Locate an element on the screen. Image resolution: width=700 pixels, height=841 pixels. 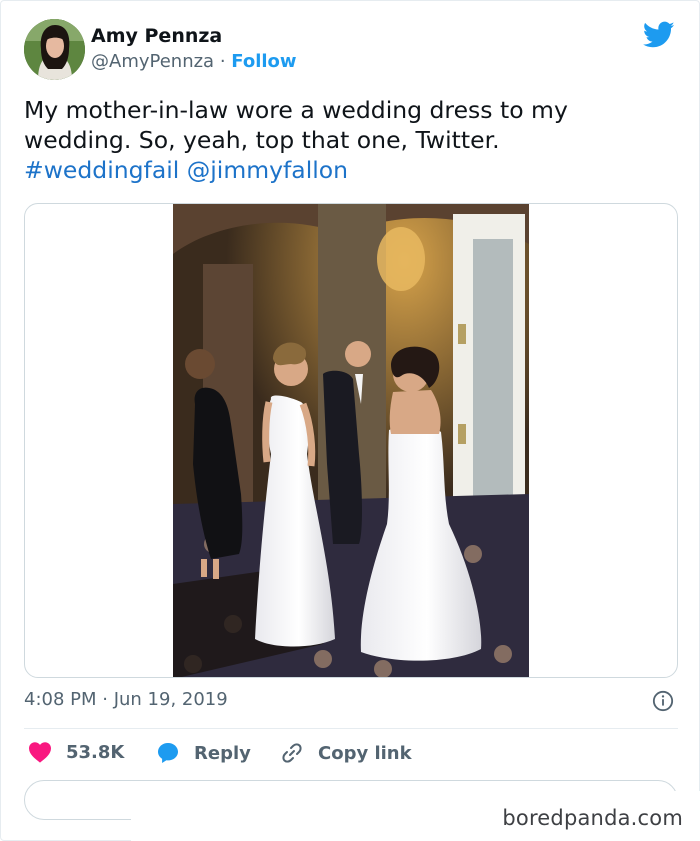
reply-button: Reply is located at coordinates (203, 753).